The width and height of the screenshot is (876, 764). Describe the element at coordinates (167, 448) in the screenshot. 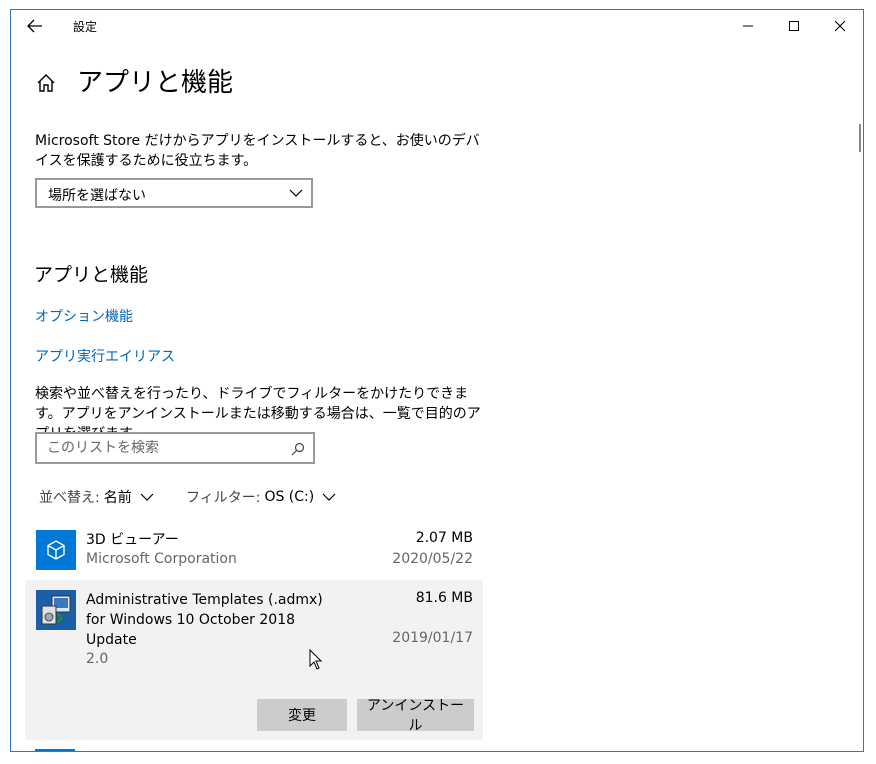

I see `search-input` at that location.